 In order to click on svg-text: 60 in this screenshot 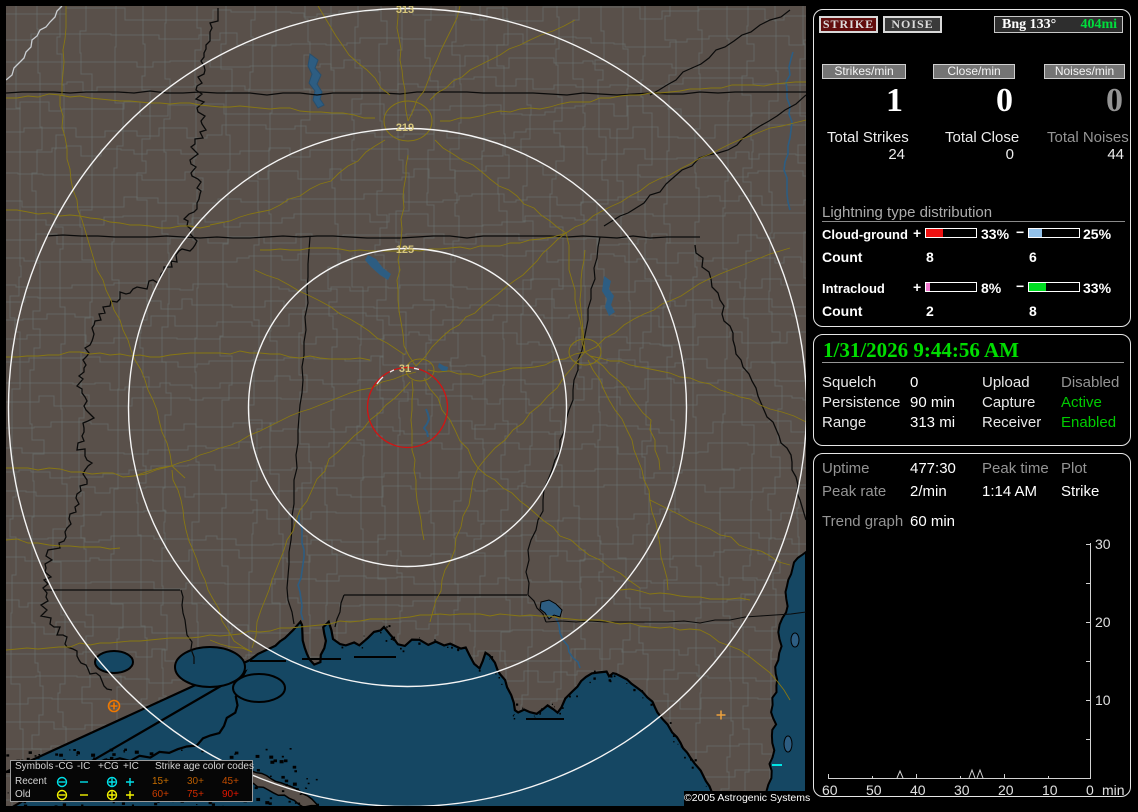, I will do `click(830, 789)`.